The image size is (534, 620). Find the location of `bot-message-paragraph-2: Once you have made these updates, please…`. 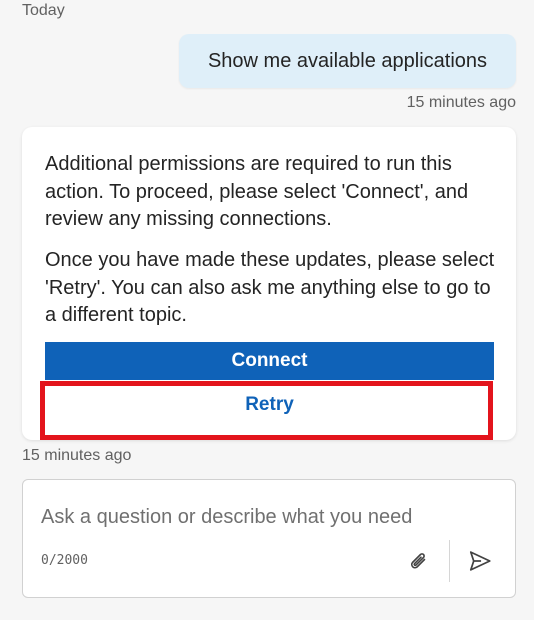

bot-message-paragraph-2: Once you have made these updates, please… is located at coordinates (270, 287).